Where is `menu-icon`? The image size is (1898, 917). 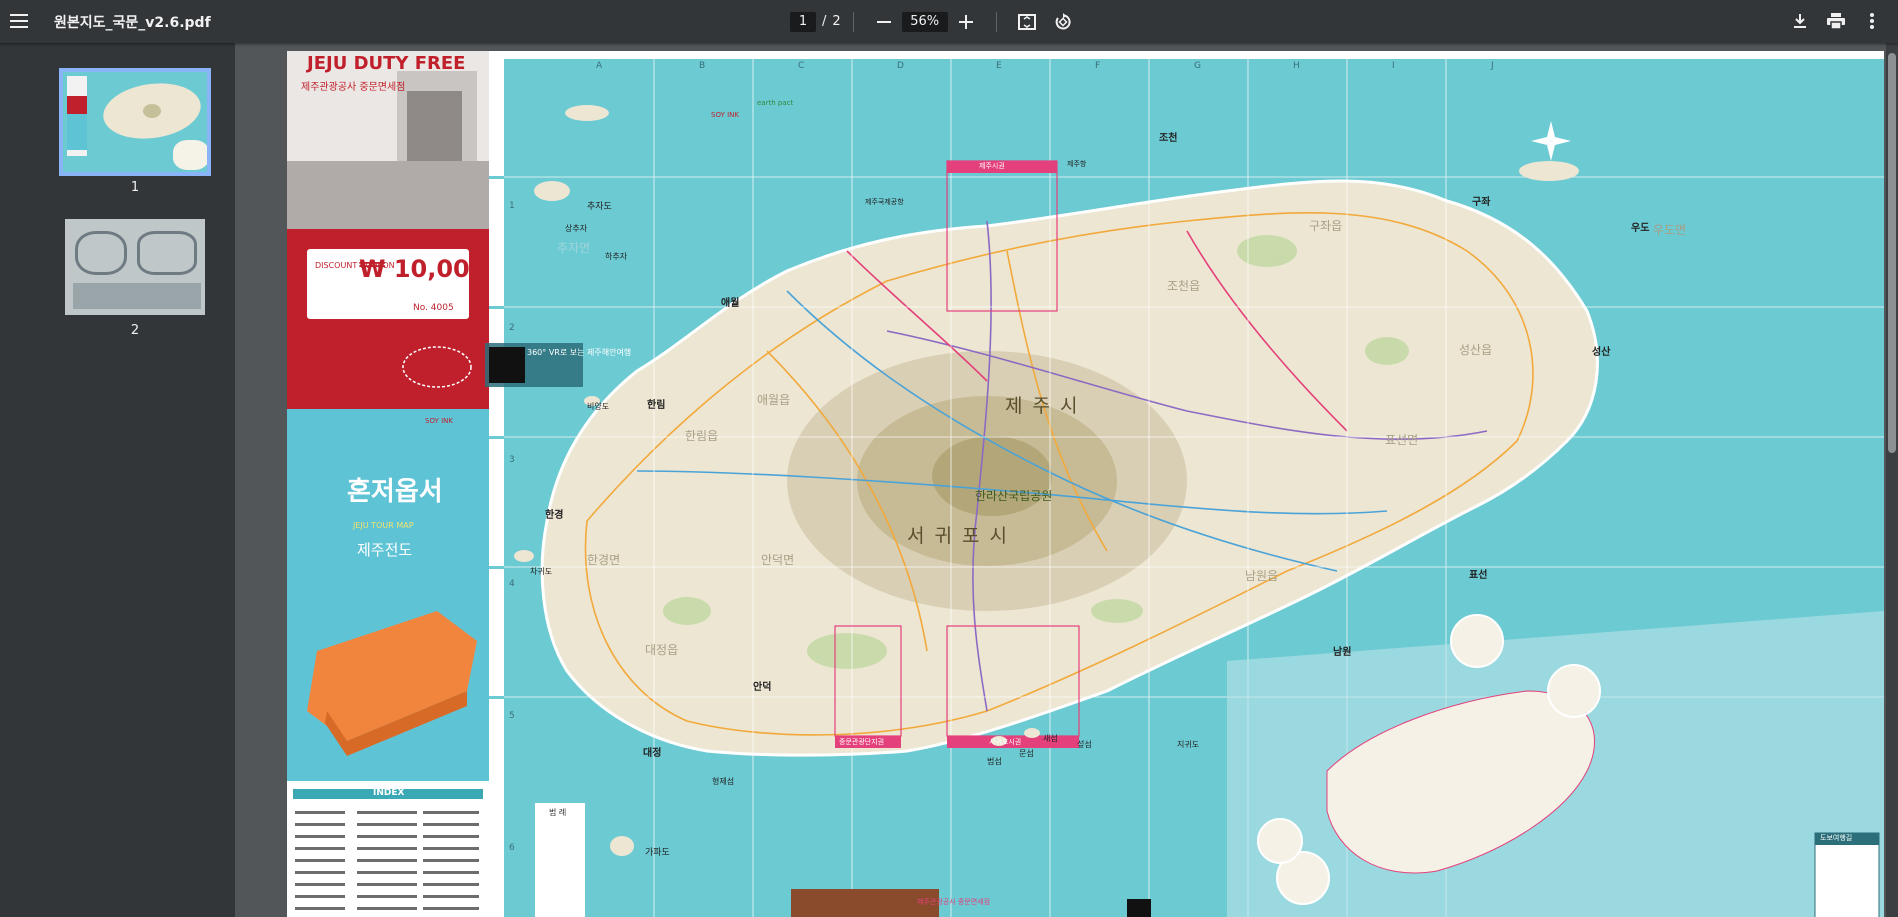 menu-icon is located at coordinates (19, 21).